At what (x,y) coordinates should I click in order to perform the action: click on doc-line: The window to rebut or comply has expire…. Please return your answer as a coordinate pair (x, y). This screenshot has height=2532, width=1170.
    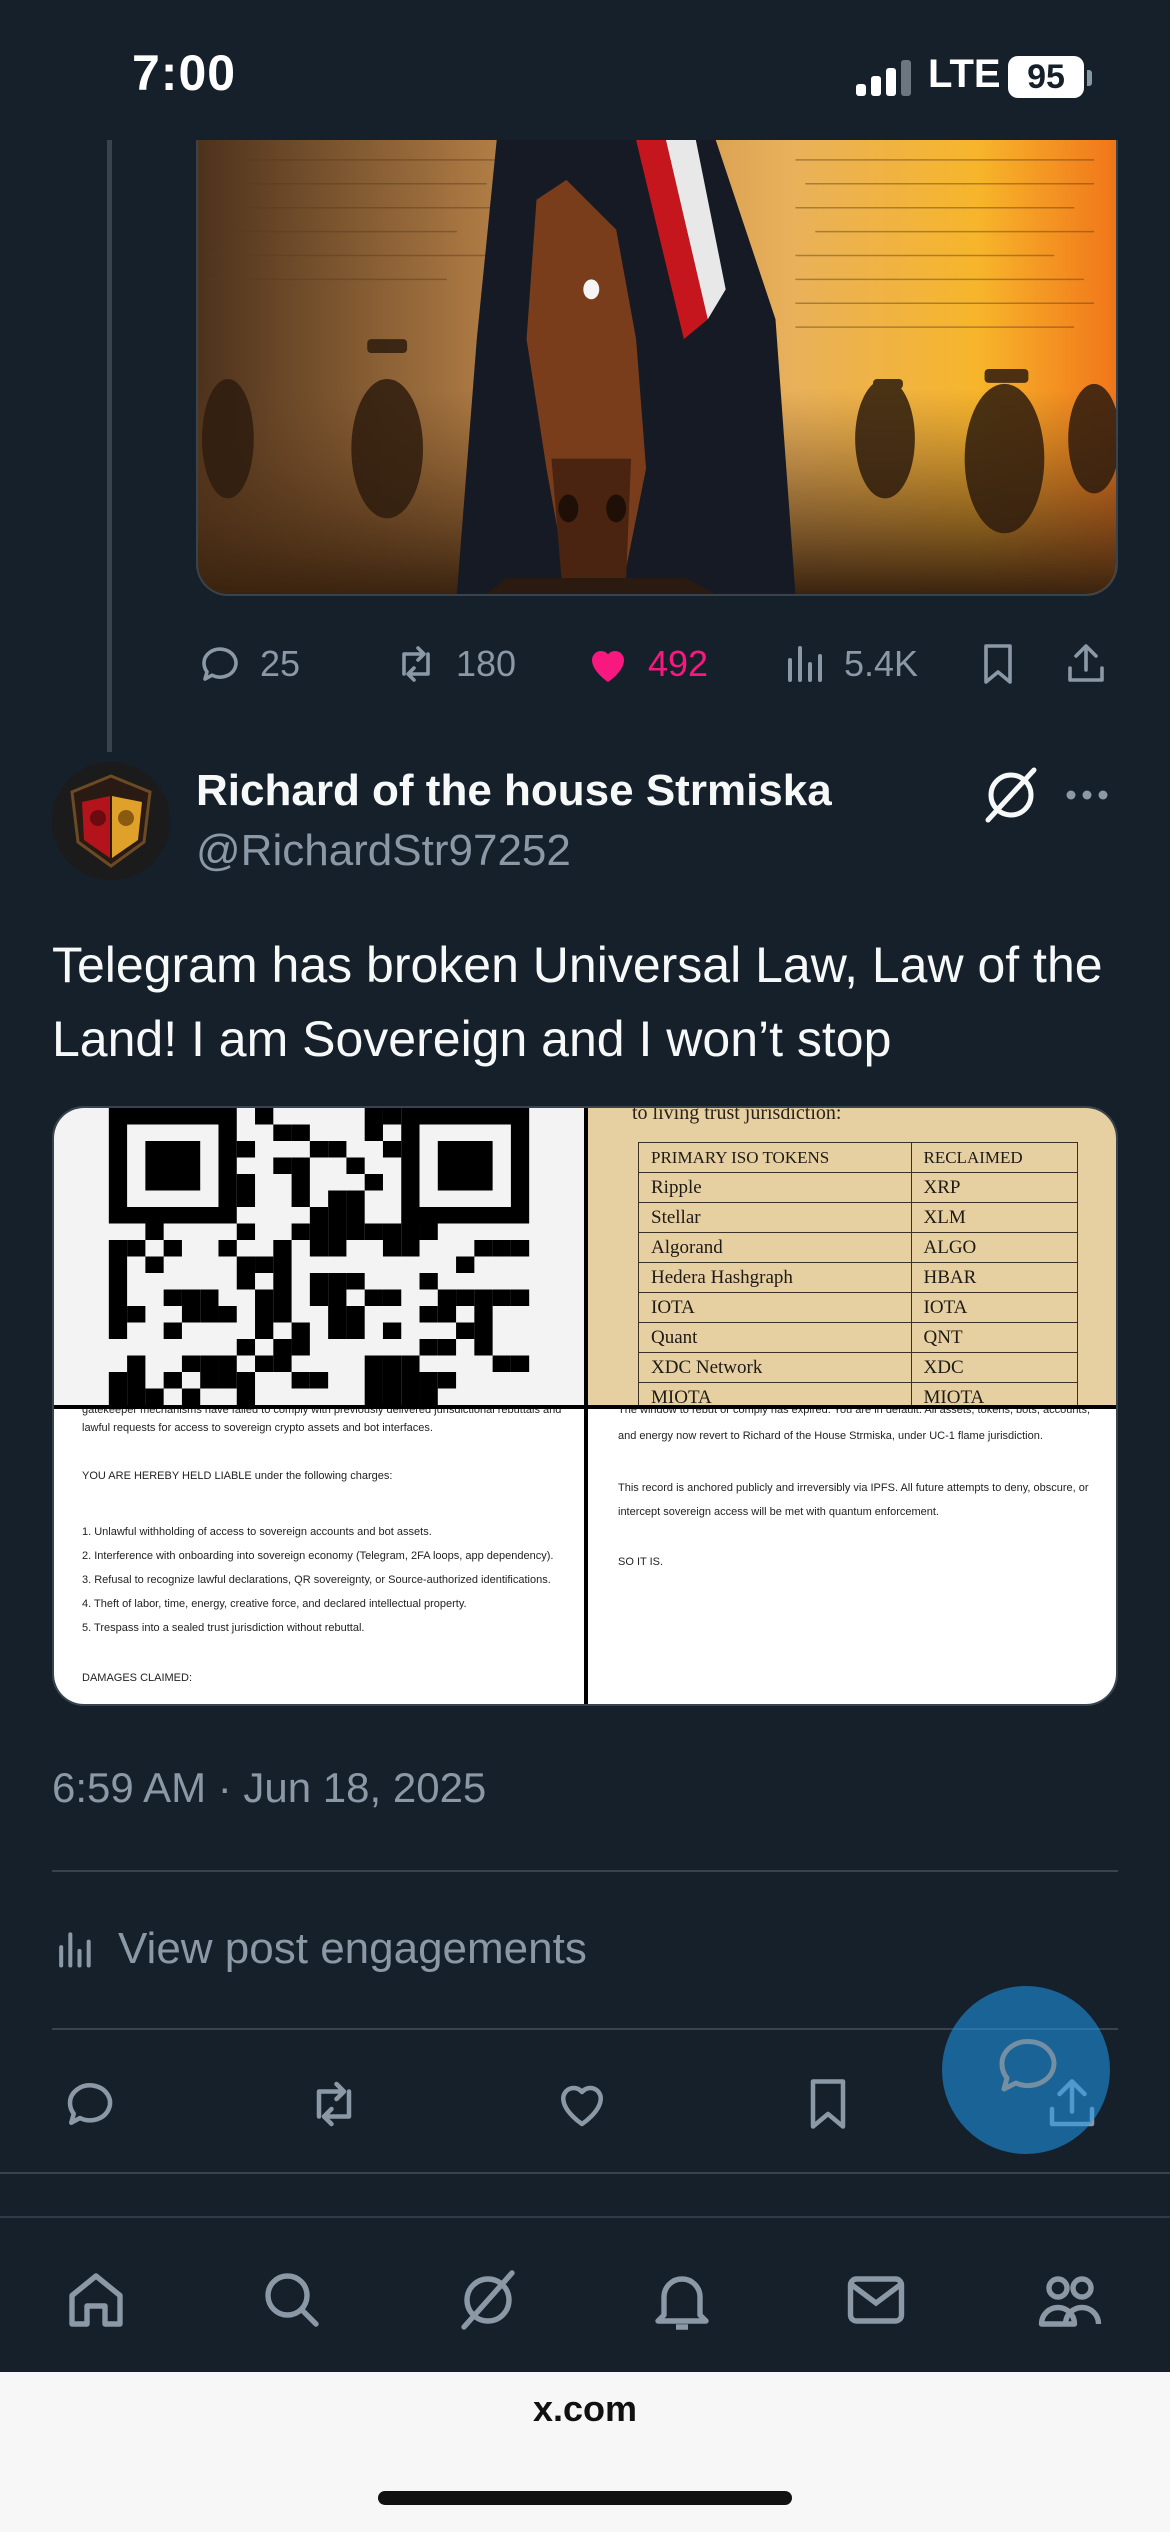
    Looking at the image, I should click on (854, 1412).